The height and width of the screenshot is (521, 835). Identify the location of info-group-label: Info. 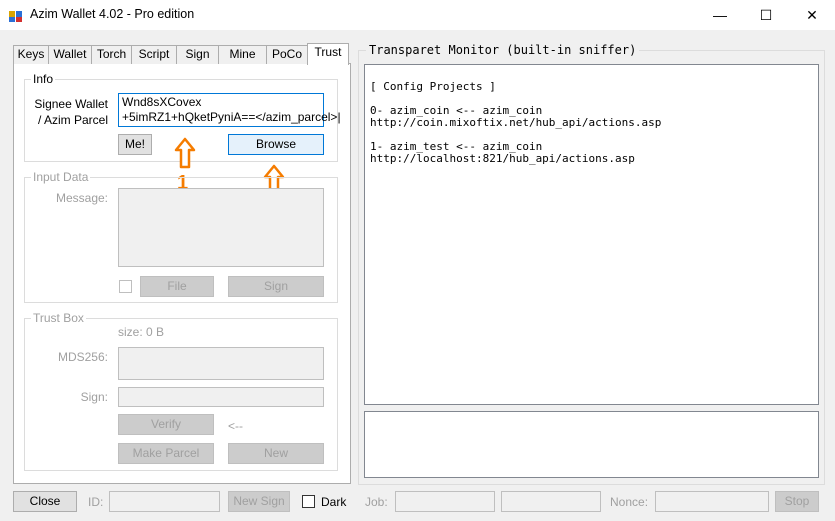
(43, 79).